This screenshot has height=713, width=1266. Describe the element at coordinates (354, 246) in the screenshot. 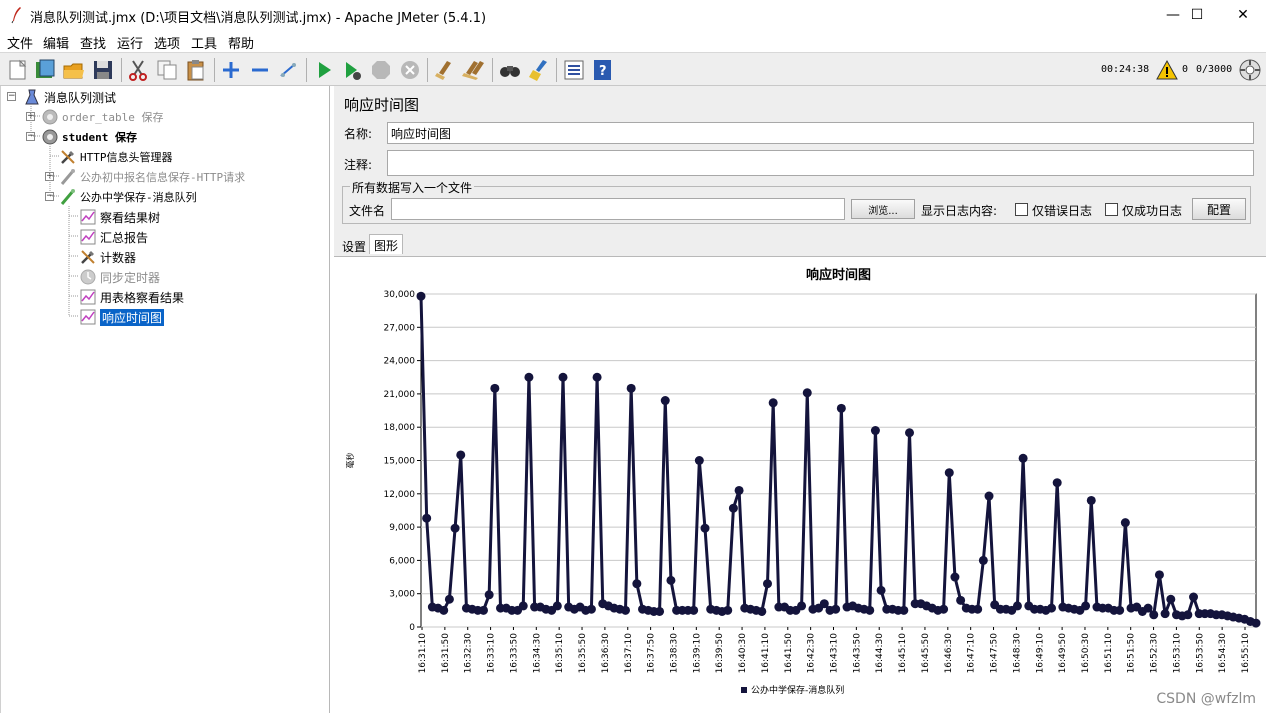

I see `tab-settings: 设置` at that location.